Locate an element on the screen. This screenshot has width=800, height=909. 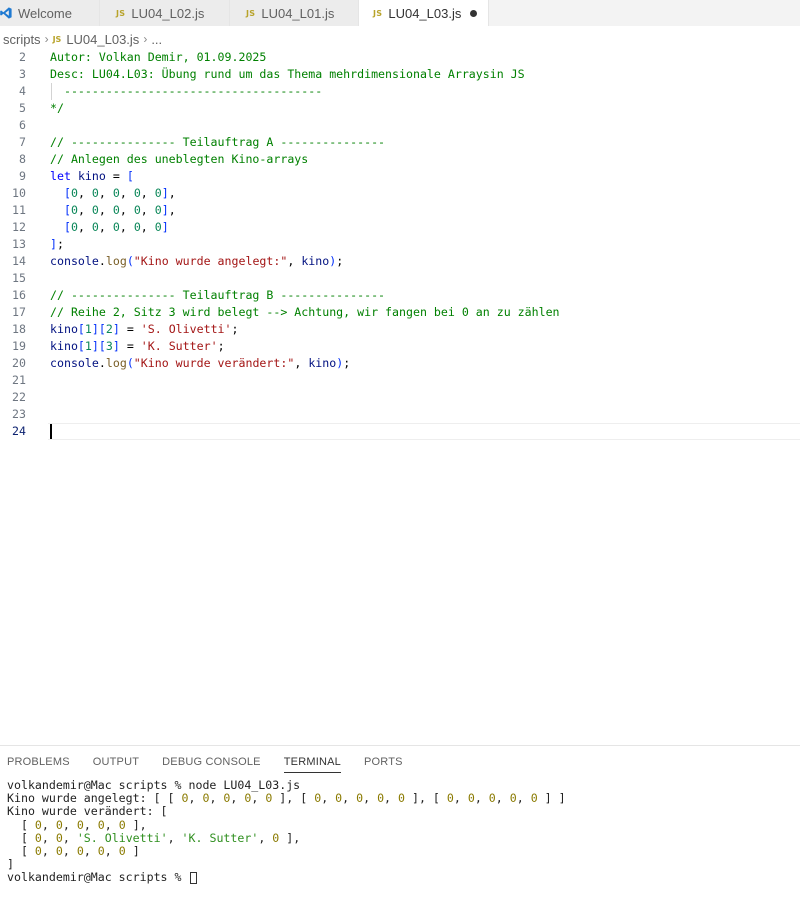
panel-tab-debug-console: DEBUG CONSOLE is located at coordinates (211, 762).